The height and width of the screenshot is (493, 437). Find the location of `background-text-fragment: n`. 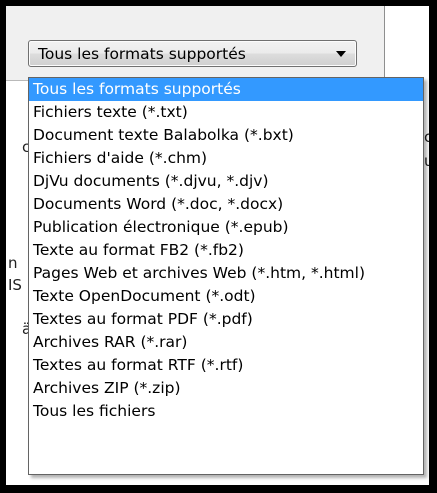

background-text-fragment: n is located at coordinates (13, 263).